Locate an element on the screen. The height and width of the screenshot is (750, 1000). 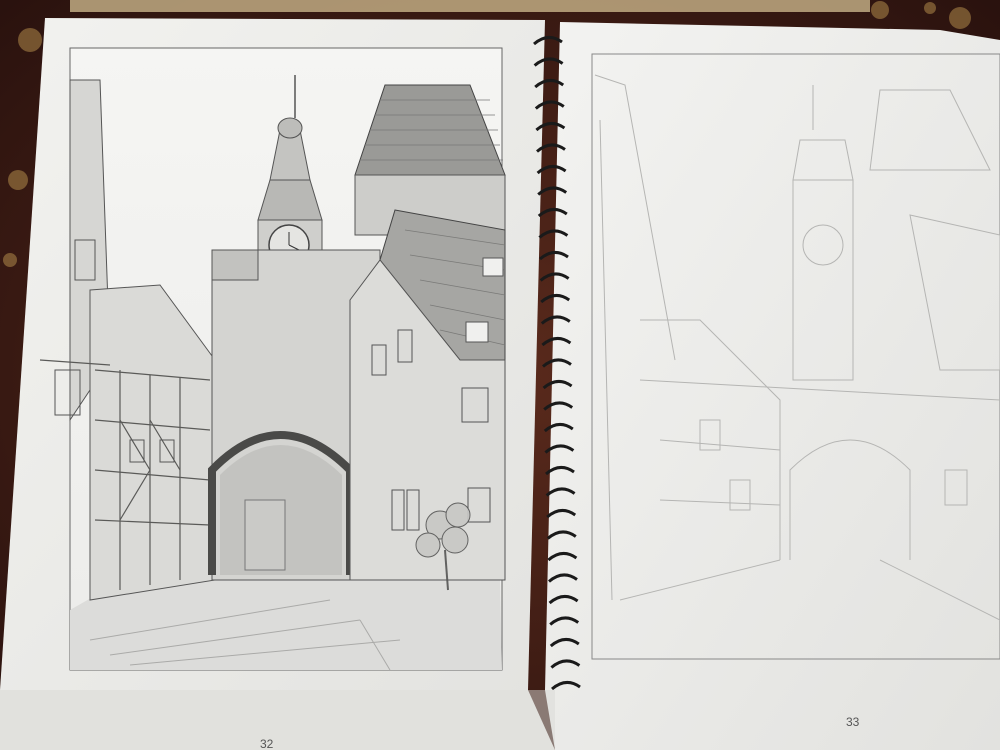
page-number-left: 32 is located at coordinates (267, 743).